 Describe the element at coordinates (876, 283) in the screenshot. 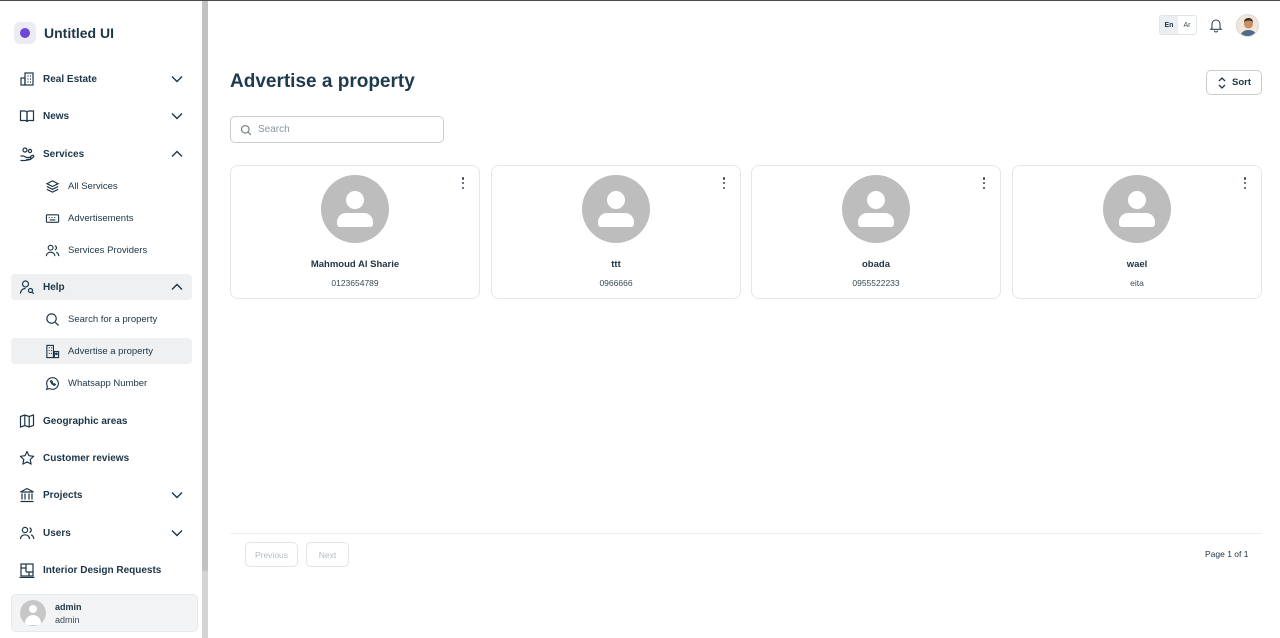

I see `card-phone: 0955522233` at that location.